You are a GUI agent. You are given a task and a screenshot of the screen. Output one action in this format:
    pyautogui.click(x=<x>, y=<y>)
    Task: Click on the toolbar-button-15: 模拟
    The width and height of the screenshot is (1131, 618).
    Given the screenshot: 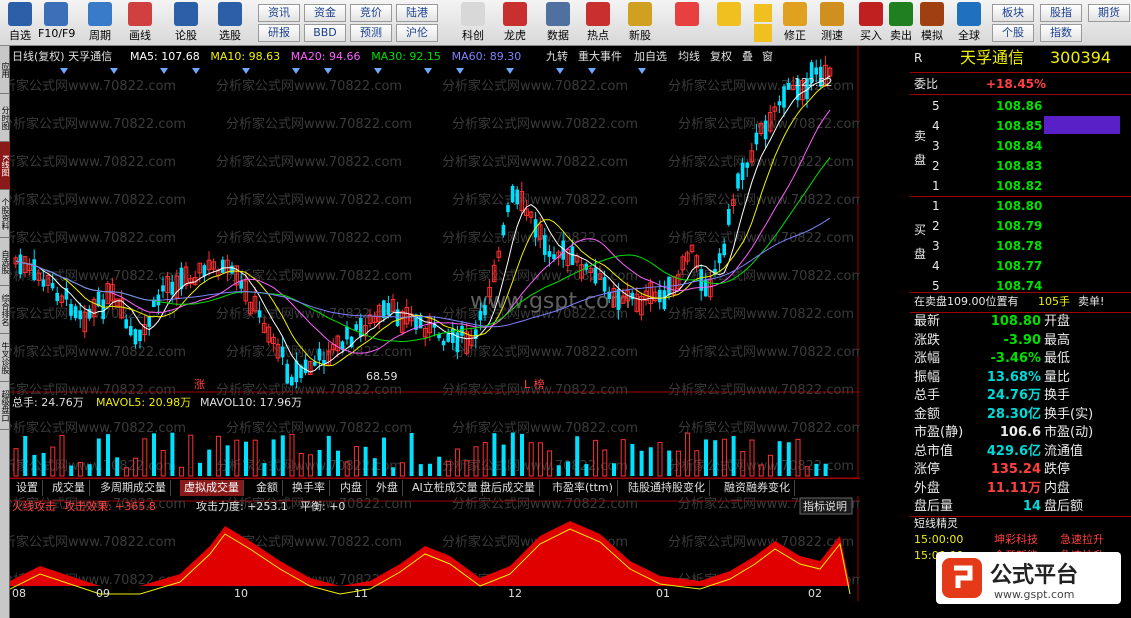 What is the action you would take?
    pyautogui.click(x=932, y=23)
    